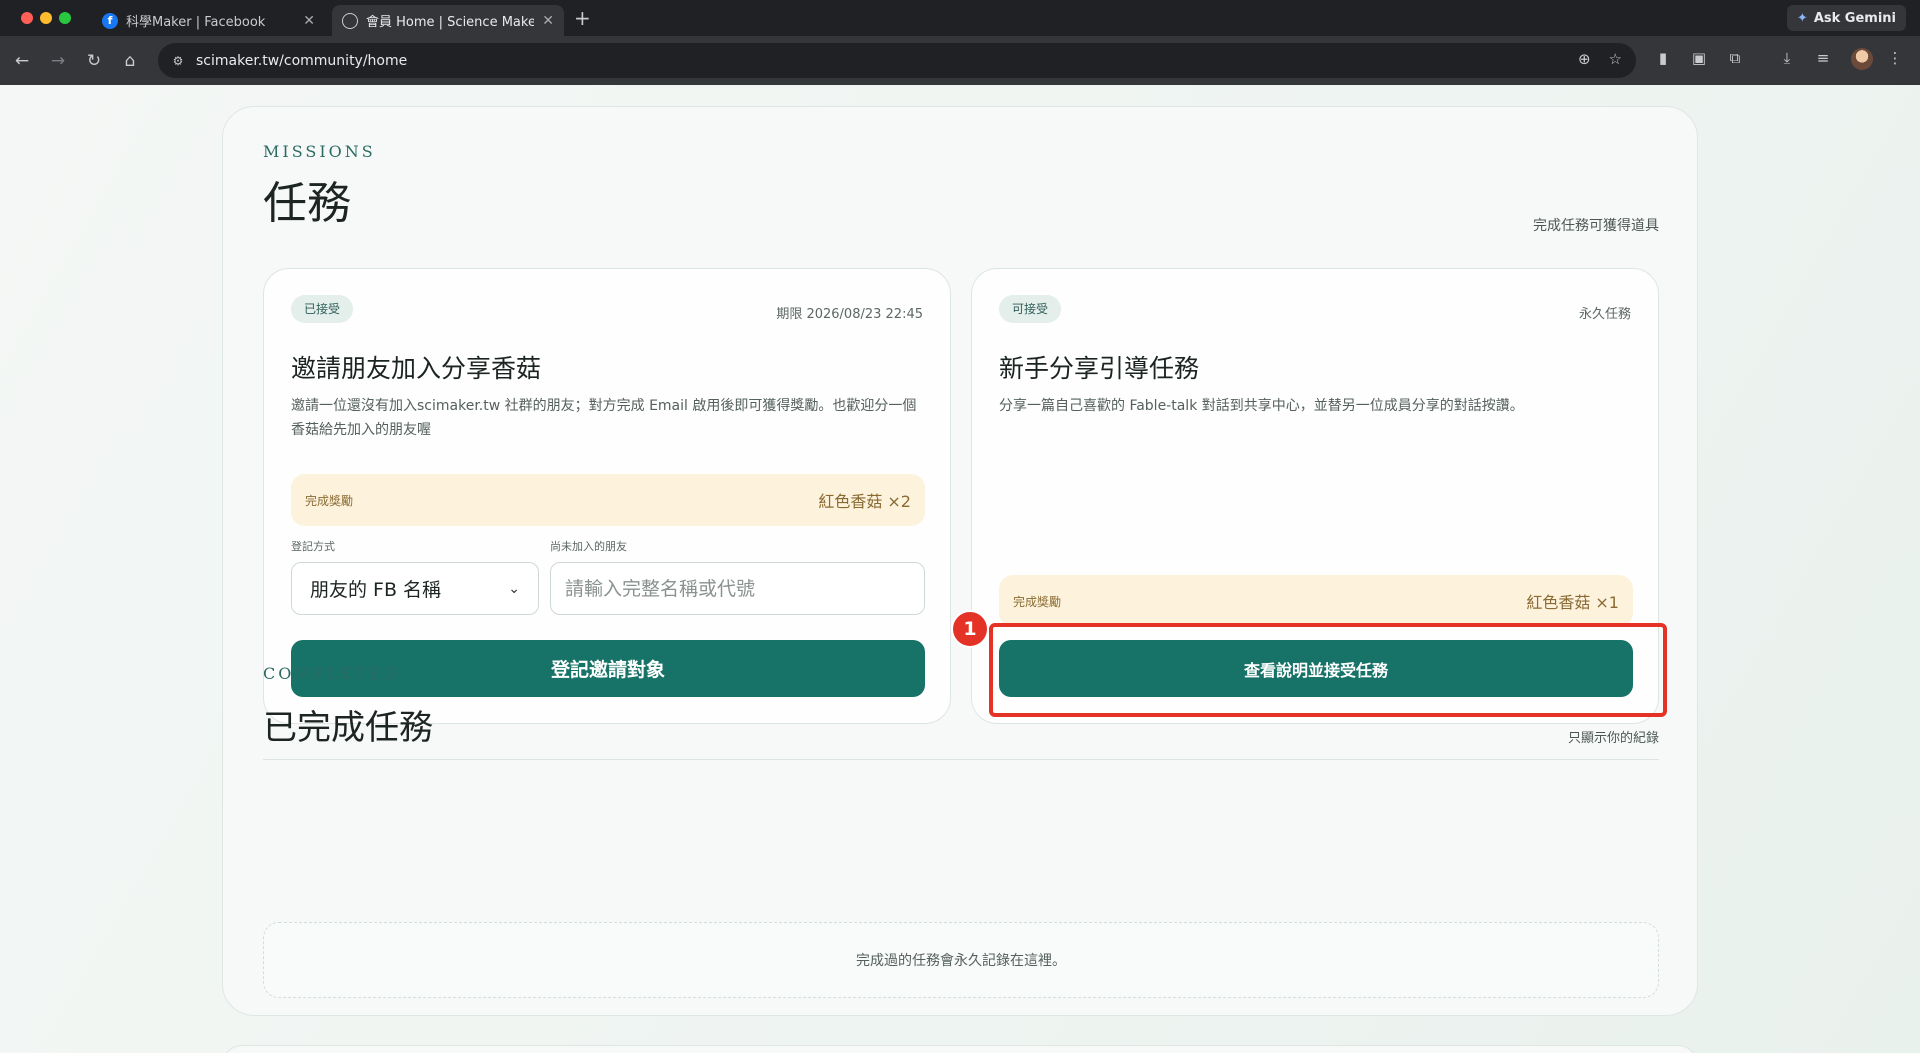 The image size is (1920, 1053). What do you see at coordinates (350, 20) in the screenshot?
I see `globe-icon` at bounding box center [350, 20].